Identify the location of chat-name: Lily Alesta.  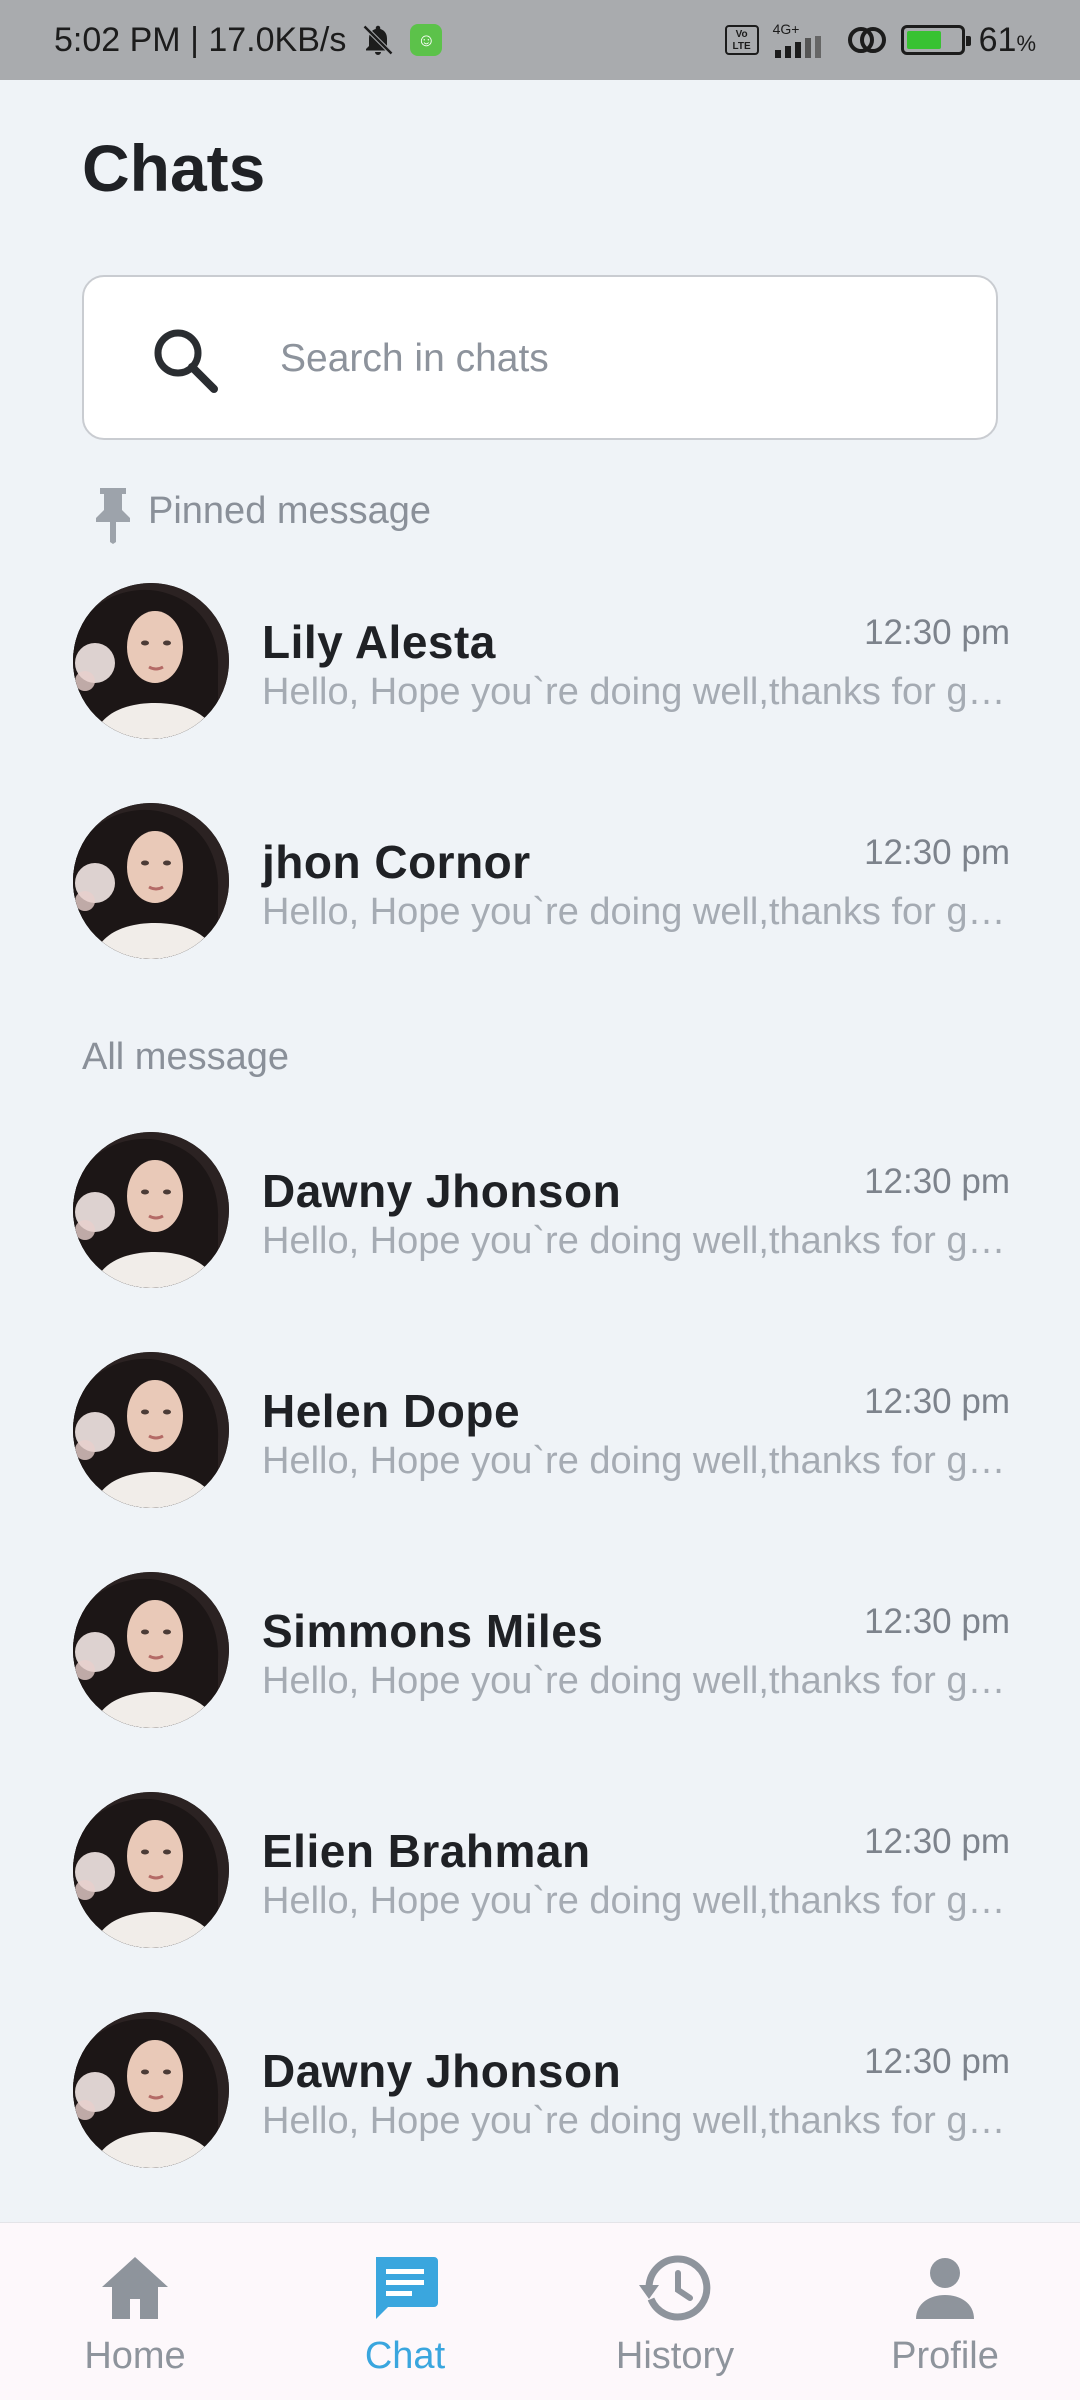
(379, 642).